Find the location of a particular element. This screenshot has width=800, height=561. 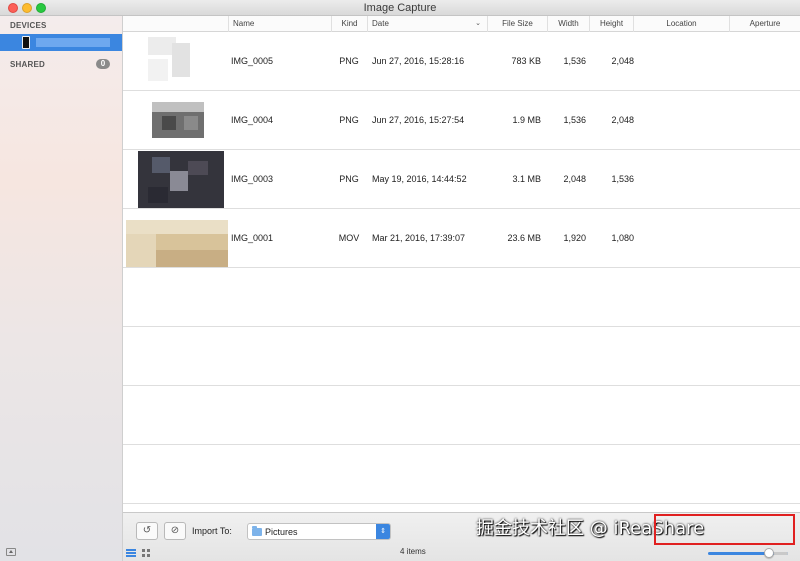

column-header-date-label: Date is located at coordinates (380, 23).